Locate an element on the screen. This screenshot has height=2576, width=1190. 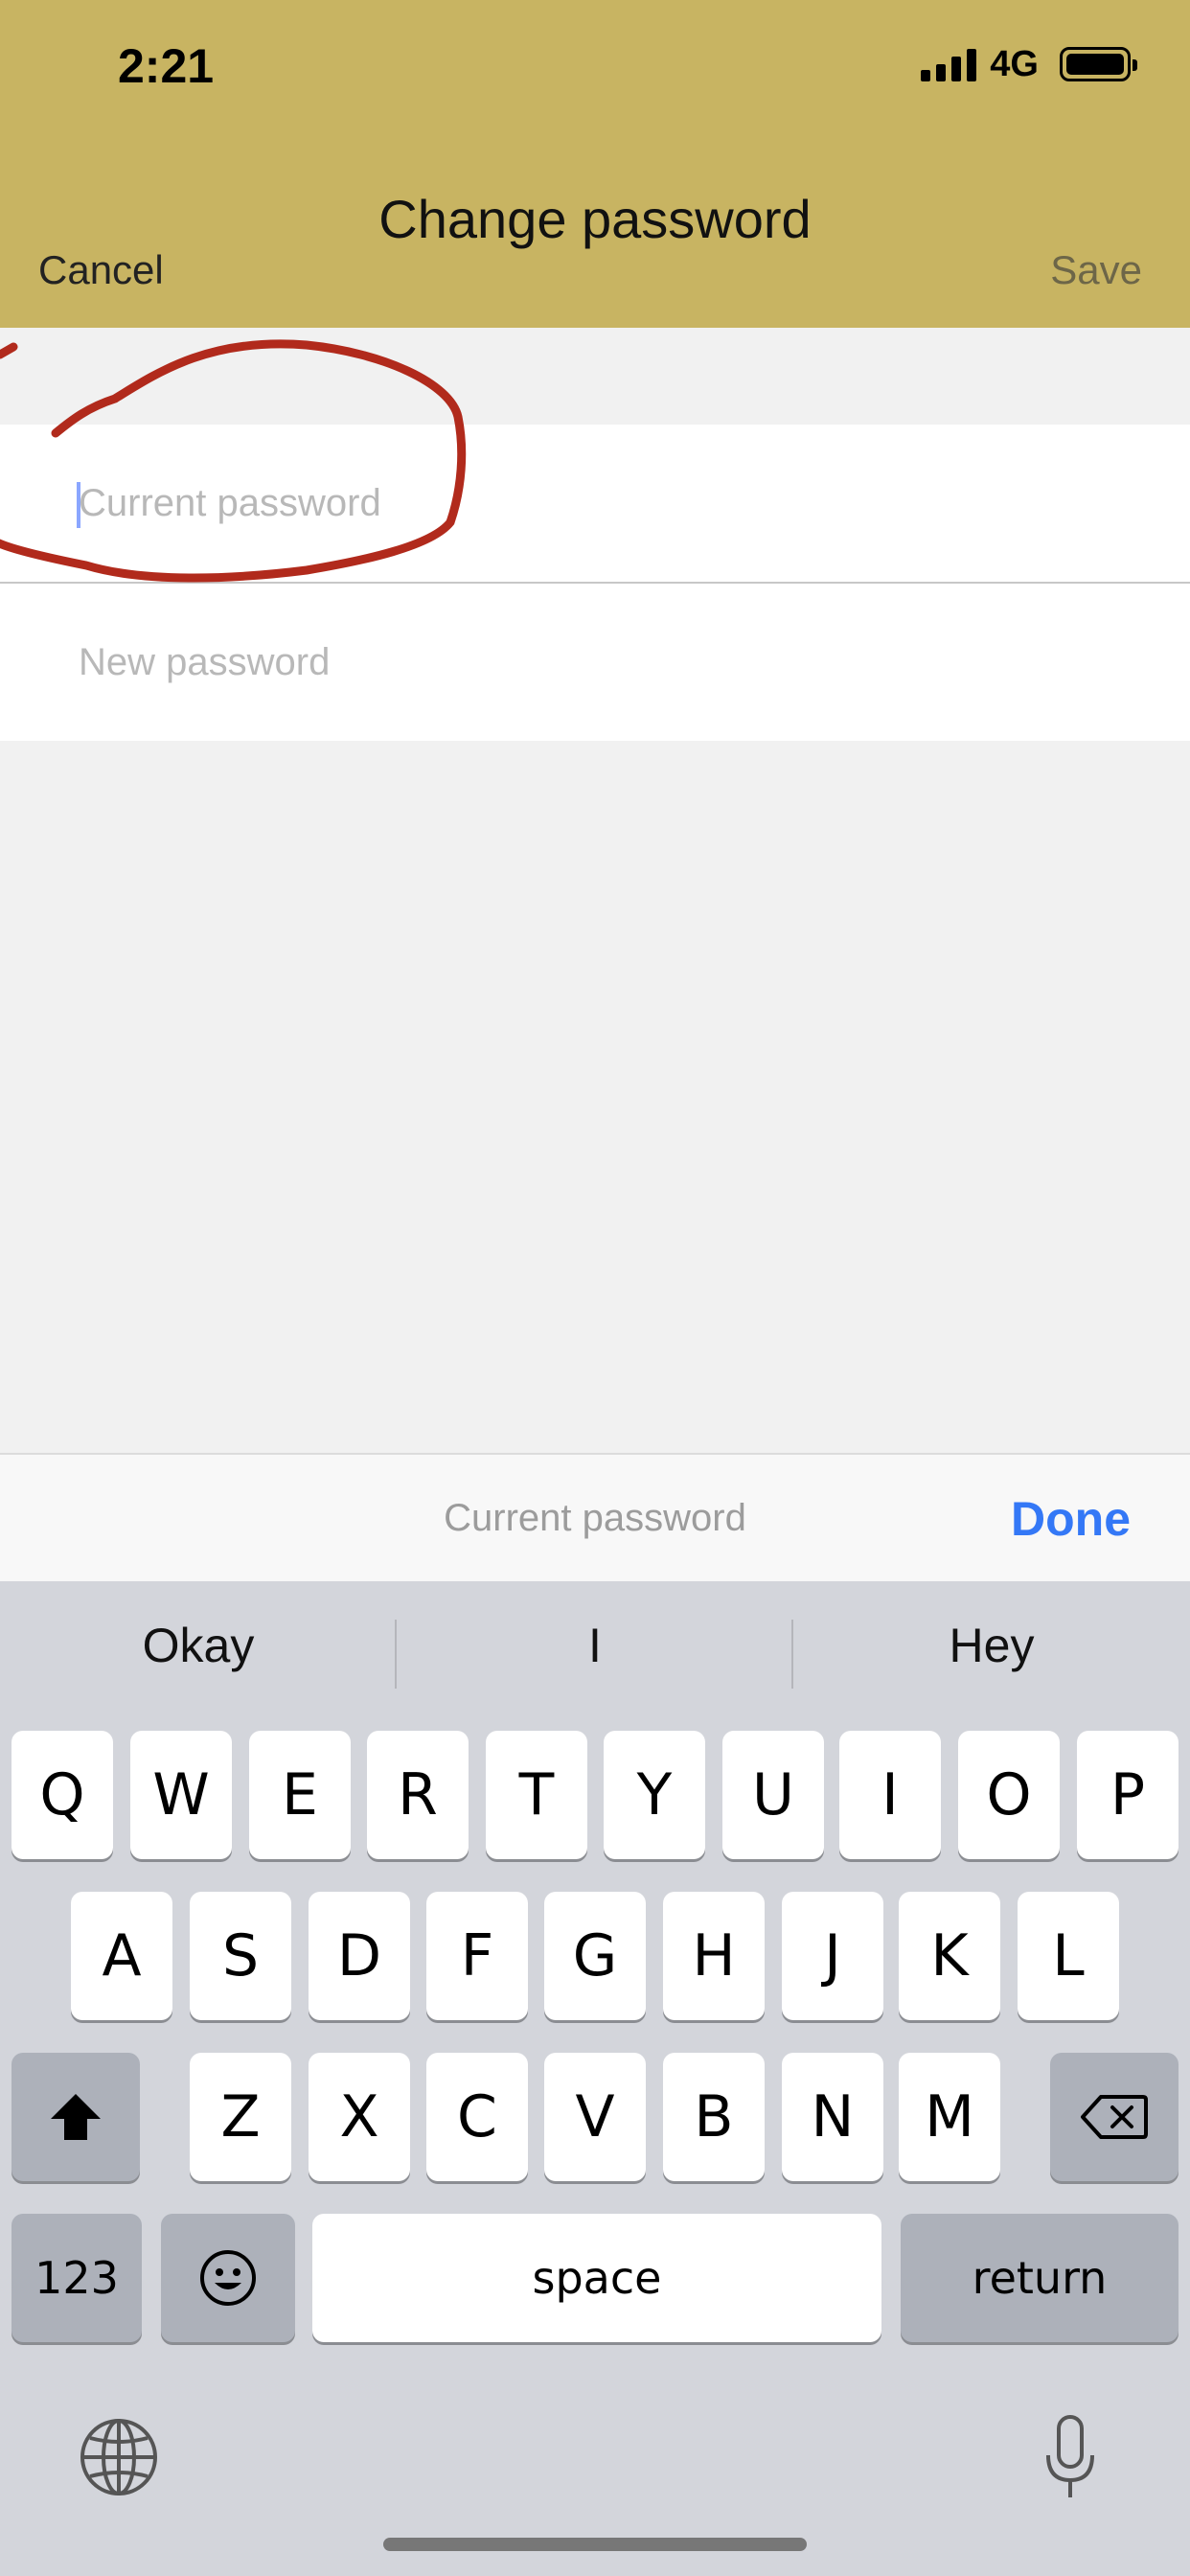
emoji-key is located at coordinates (228, 2278).